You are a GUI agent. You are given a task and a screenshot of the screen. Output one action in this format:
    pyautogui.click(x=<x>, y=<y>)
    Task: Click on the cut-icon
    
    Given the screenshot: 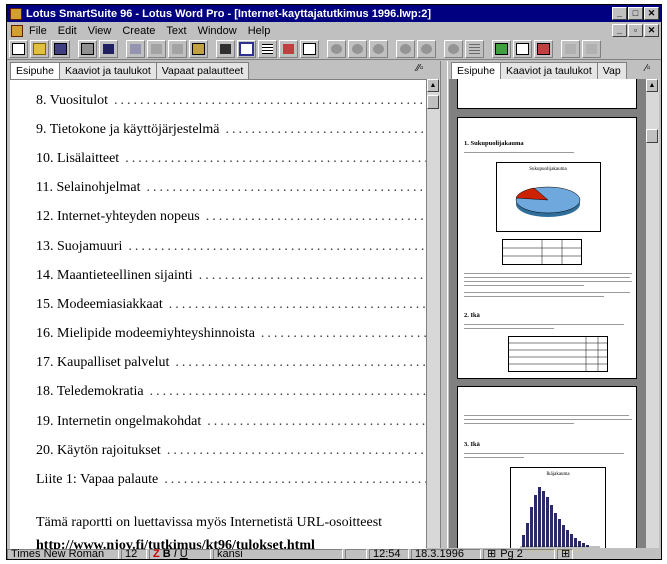 What is the action you would take?
    pyautogui.click(x=156, y=49)
    